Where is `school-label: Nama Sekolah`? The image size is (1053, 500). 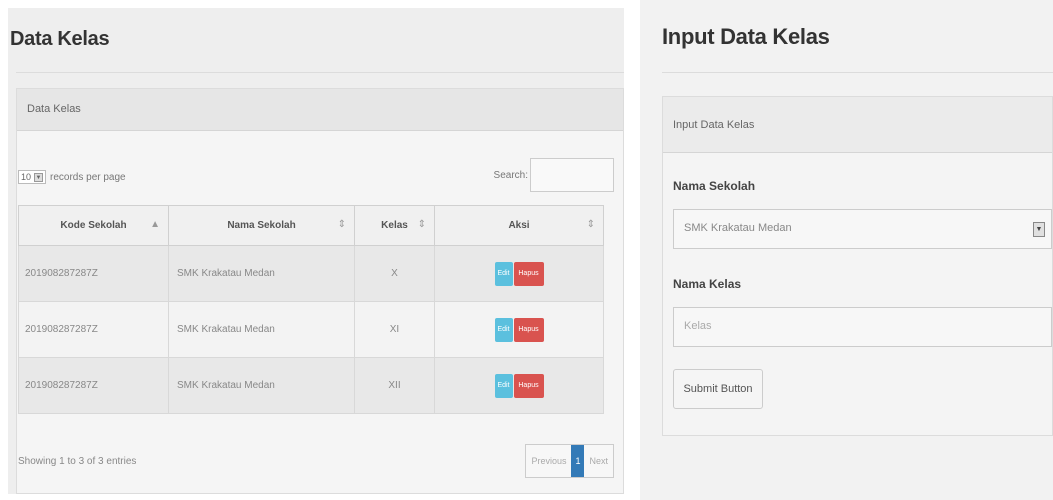 school-label: Nama Sekolah is located at coordinates (714, 186).